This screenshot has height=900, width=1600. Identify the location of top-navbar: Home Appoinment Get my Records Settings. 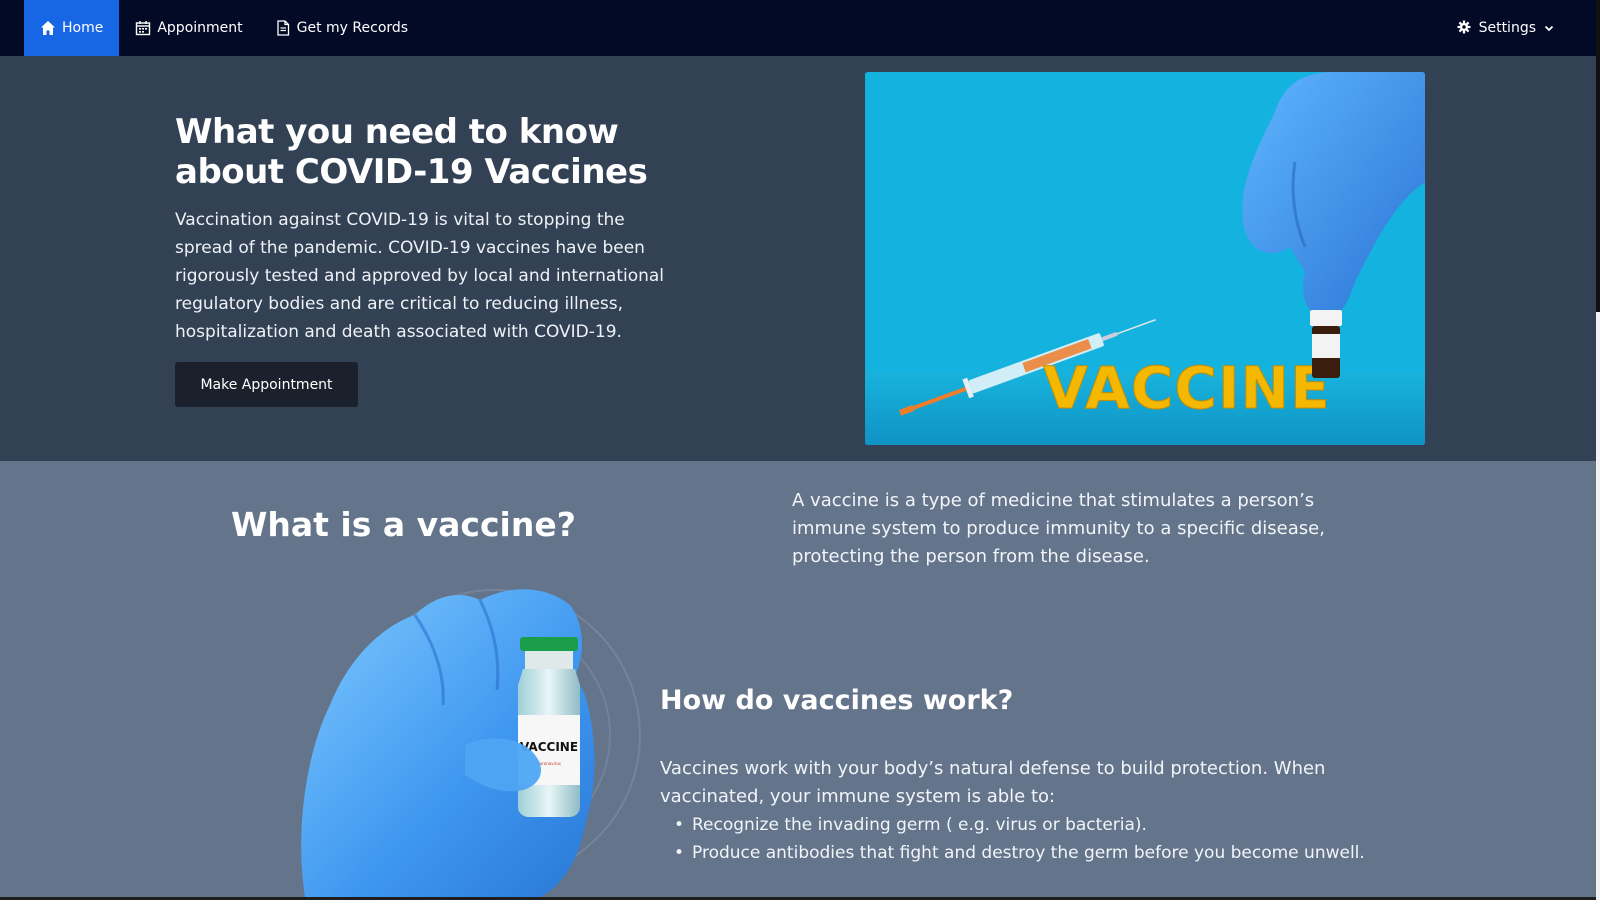
(798, 28).